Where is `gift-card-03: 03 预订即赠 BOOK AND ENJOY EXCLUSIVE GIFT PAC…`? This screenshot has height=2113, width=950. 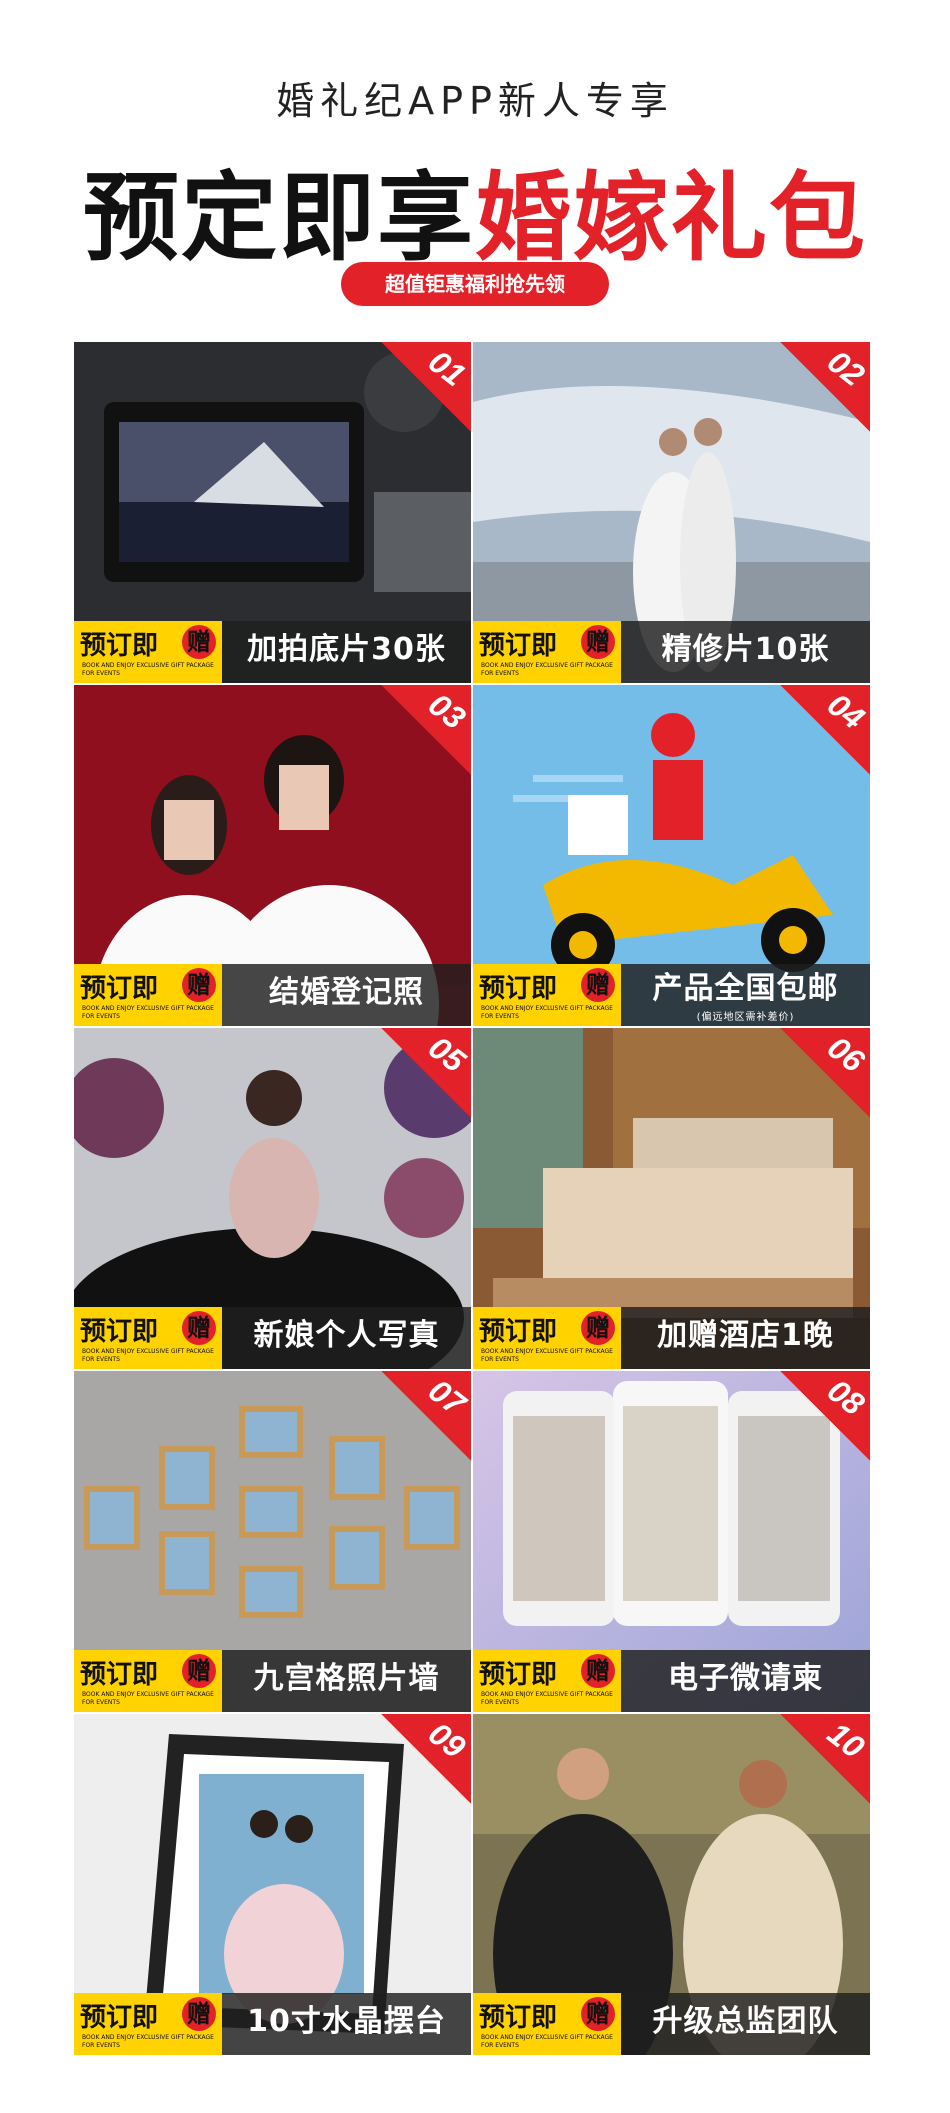 gift-card-03: 03 预订即赠 BOOK AND ENJOY EXCLUSIVE GIFT PAC… is located at coordinates (272, 855).